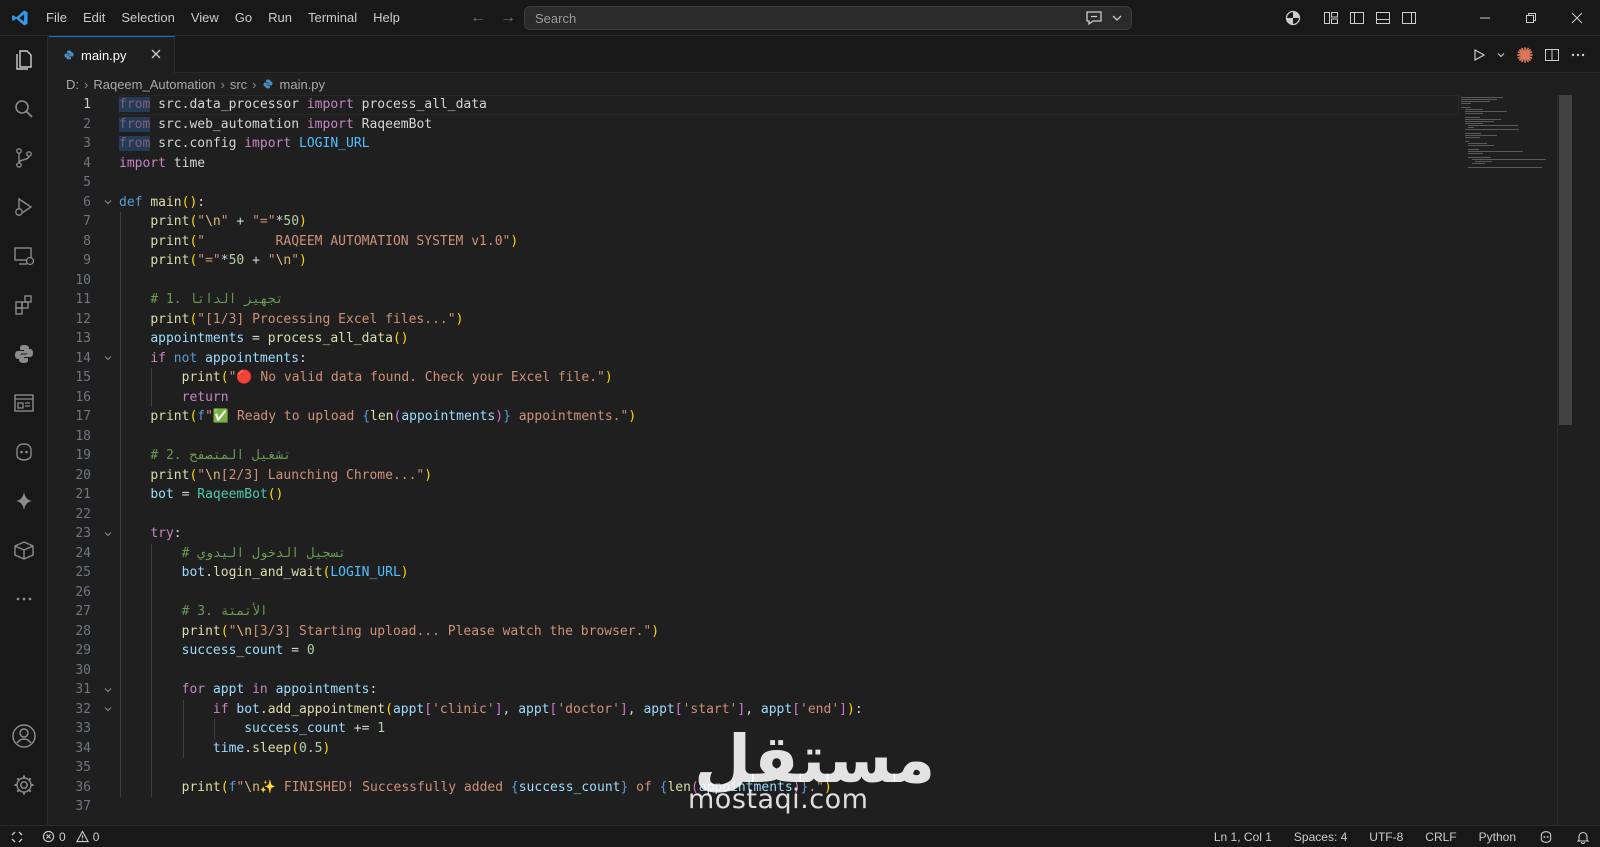 This screenshot has width=1600, height=847. What do you see at coordinates (24, 403) in the screenshot?
I see `preview-icon` at bounding box center [24, 403].